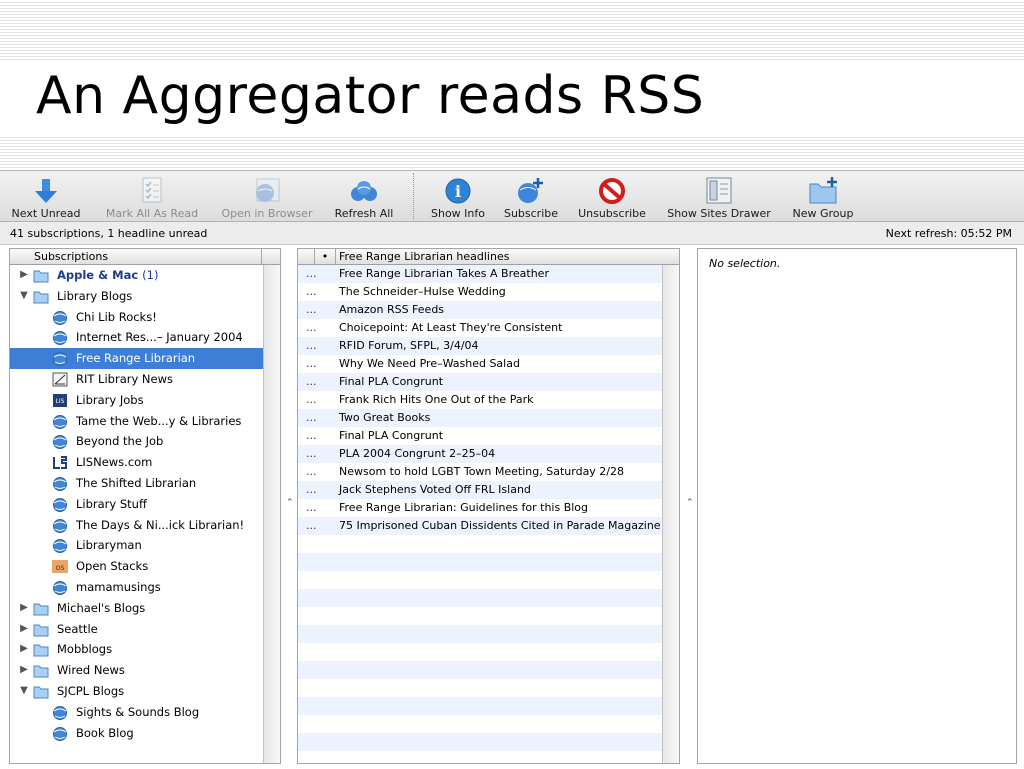 This screenshot has height=769, width=1024. Describe the element at coordinates (136, 275) in the screenshot. I see `subscription-group: ▶ Apple & Mac (1)` at that location.